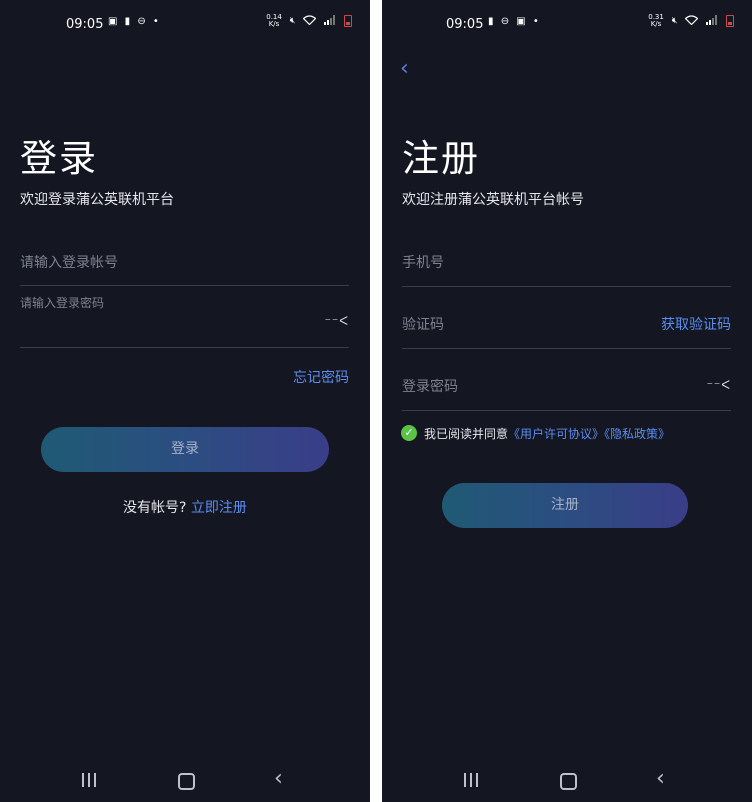 The image size is (752, 802). What do you see at coordinates (59, 158) in the screenshot?
I see `page-title: 登录` at bounding box center [59, 158].